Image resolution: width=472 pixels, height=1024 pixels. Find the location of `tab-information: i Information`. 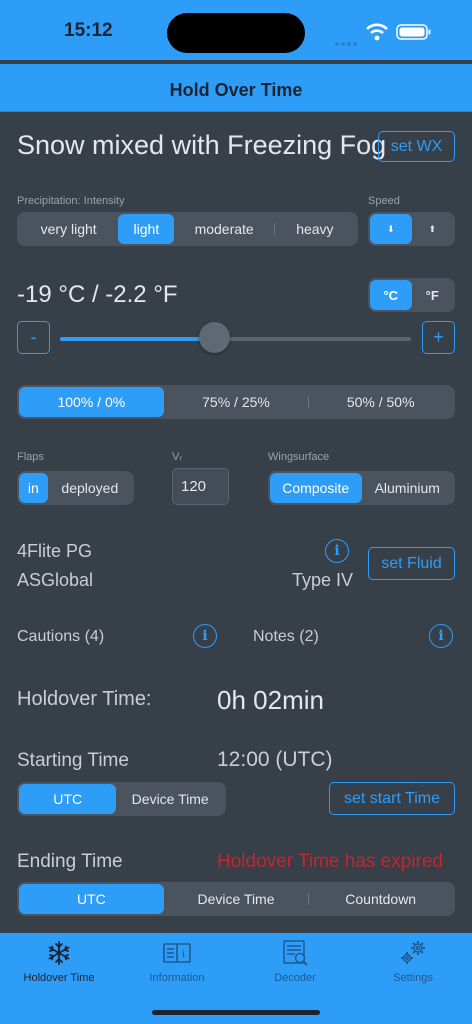

tab-information: i Information is located at coordinates (177, 965).